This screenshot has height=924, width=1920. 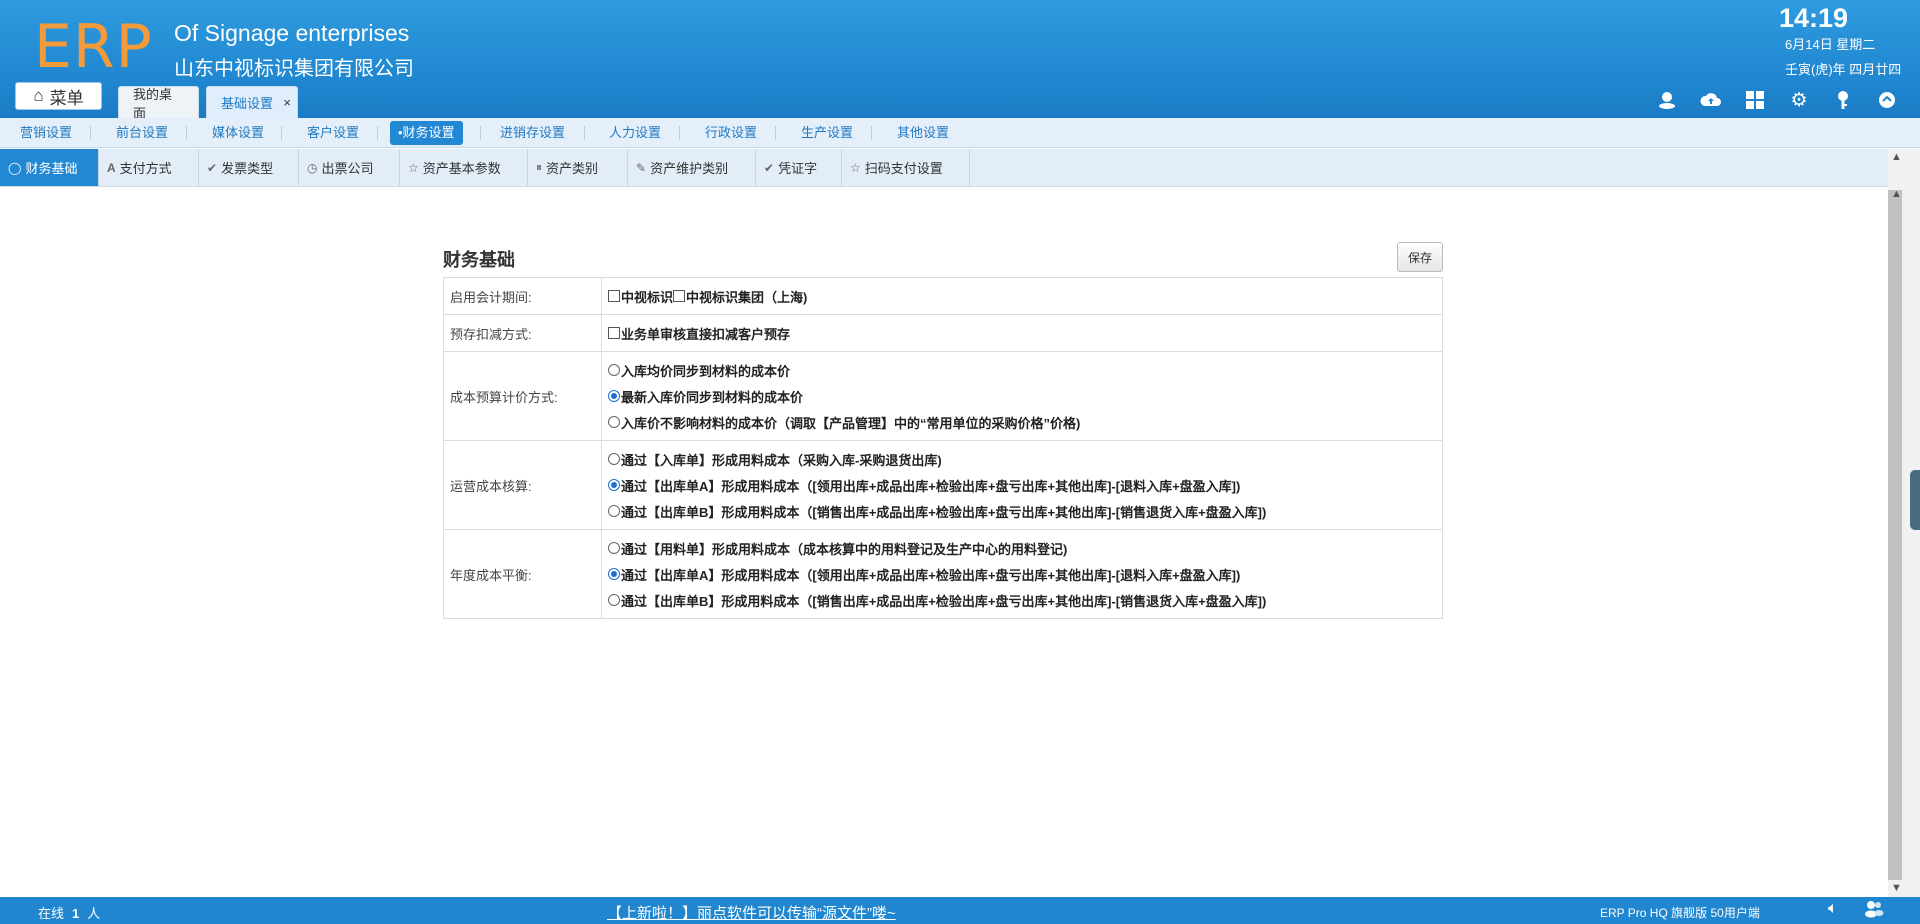 I want to click on subtab-label: 扫码支付设置, so click(x=903, y=168).